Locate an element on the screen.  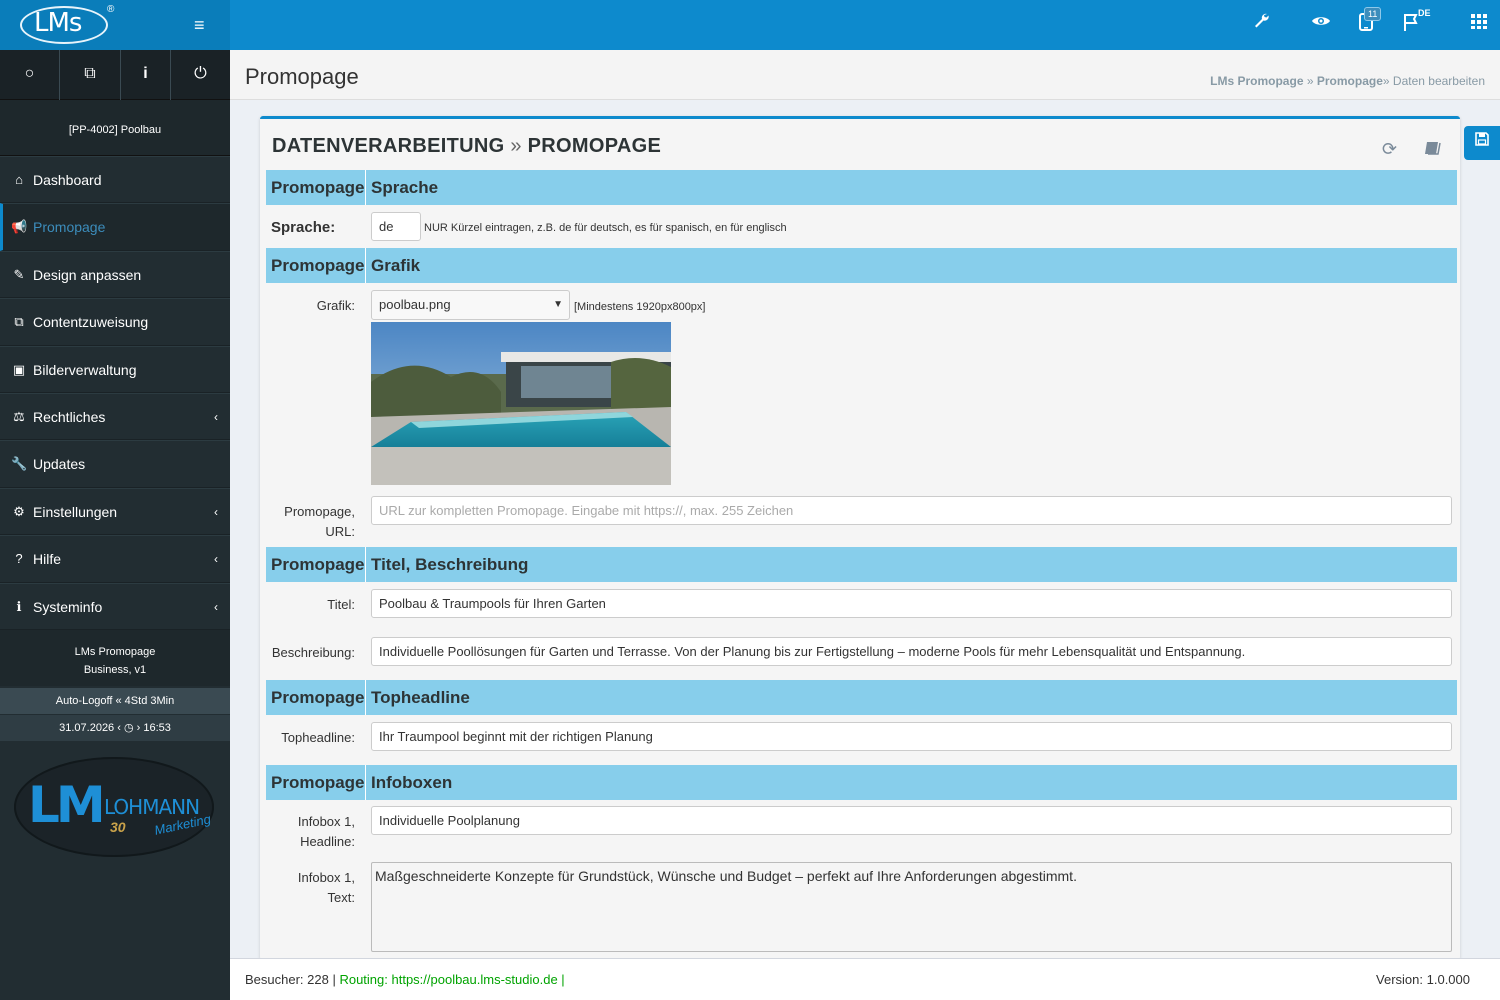
copy-button: ⧉ is located at coordinates (90, 75).